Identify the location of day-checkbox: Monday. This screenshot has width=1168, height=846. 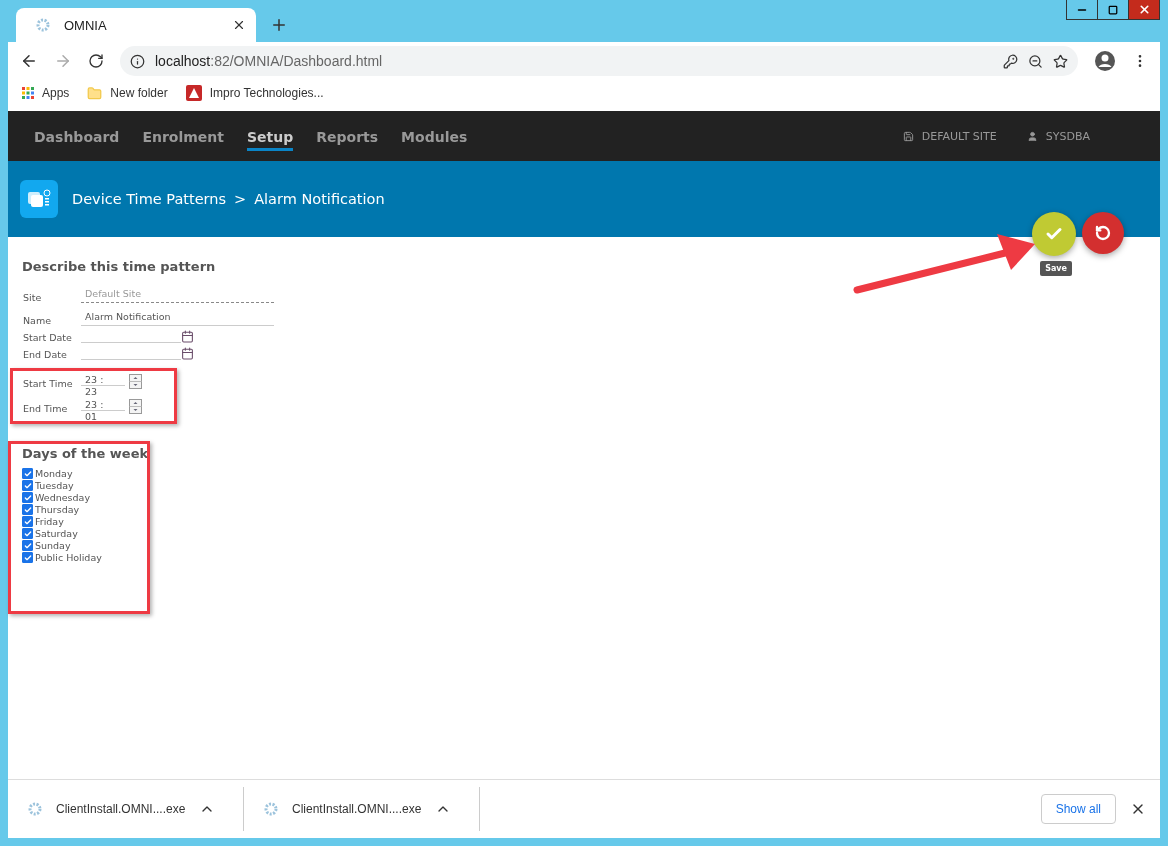
(584, 473).